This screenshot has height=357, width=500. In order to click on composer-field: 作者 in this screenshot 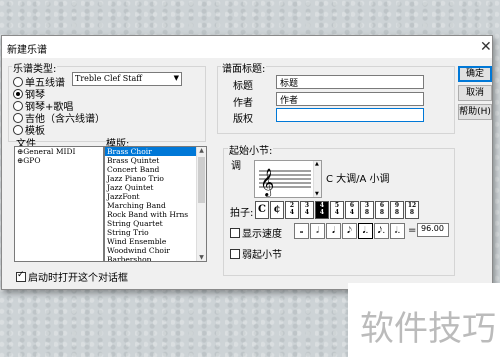, I will do `click(350, 99)`.